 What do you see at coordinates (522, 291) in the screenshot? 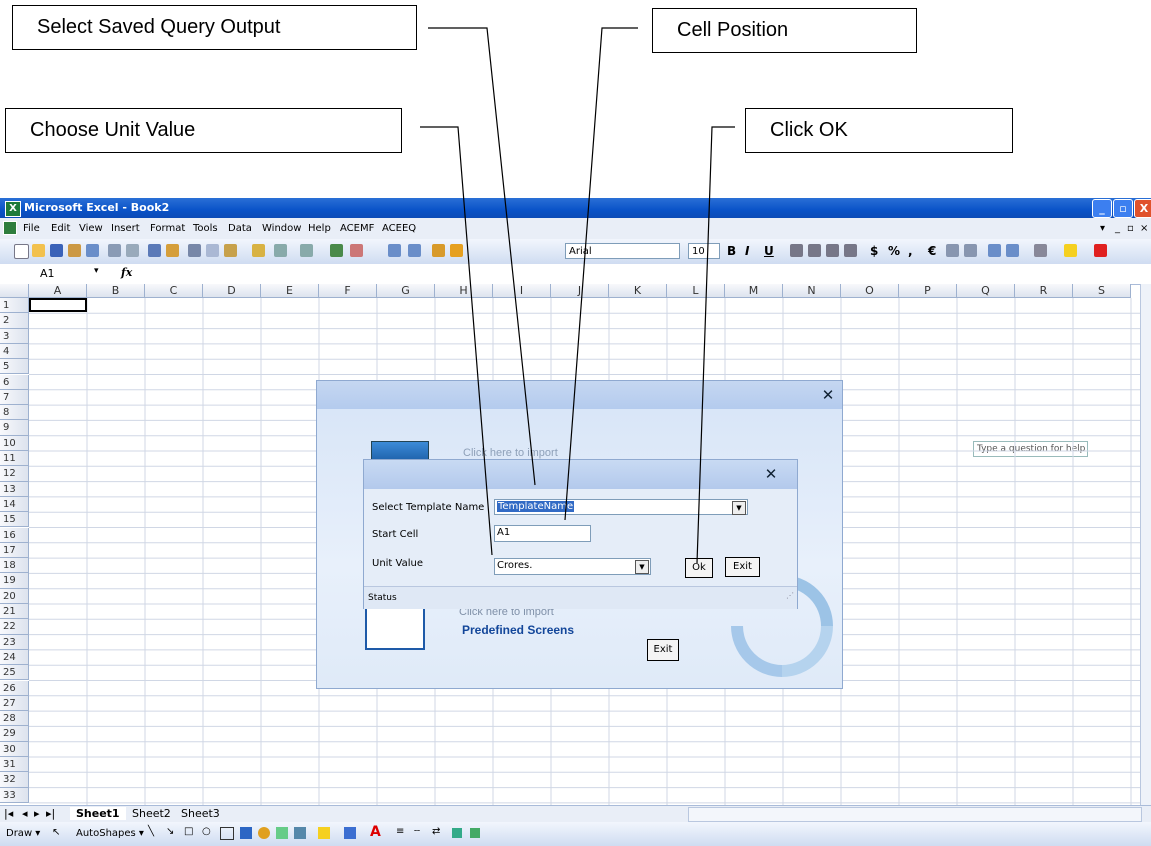
I see `column-header-i: I` at bounding box center [522, 291].